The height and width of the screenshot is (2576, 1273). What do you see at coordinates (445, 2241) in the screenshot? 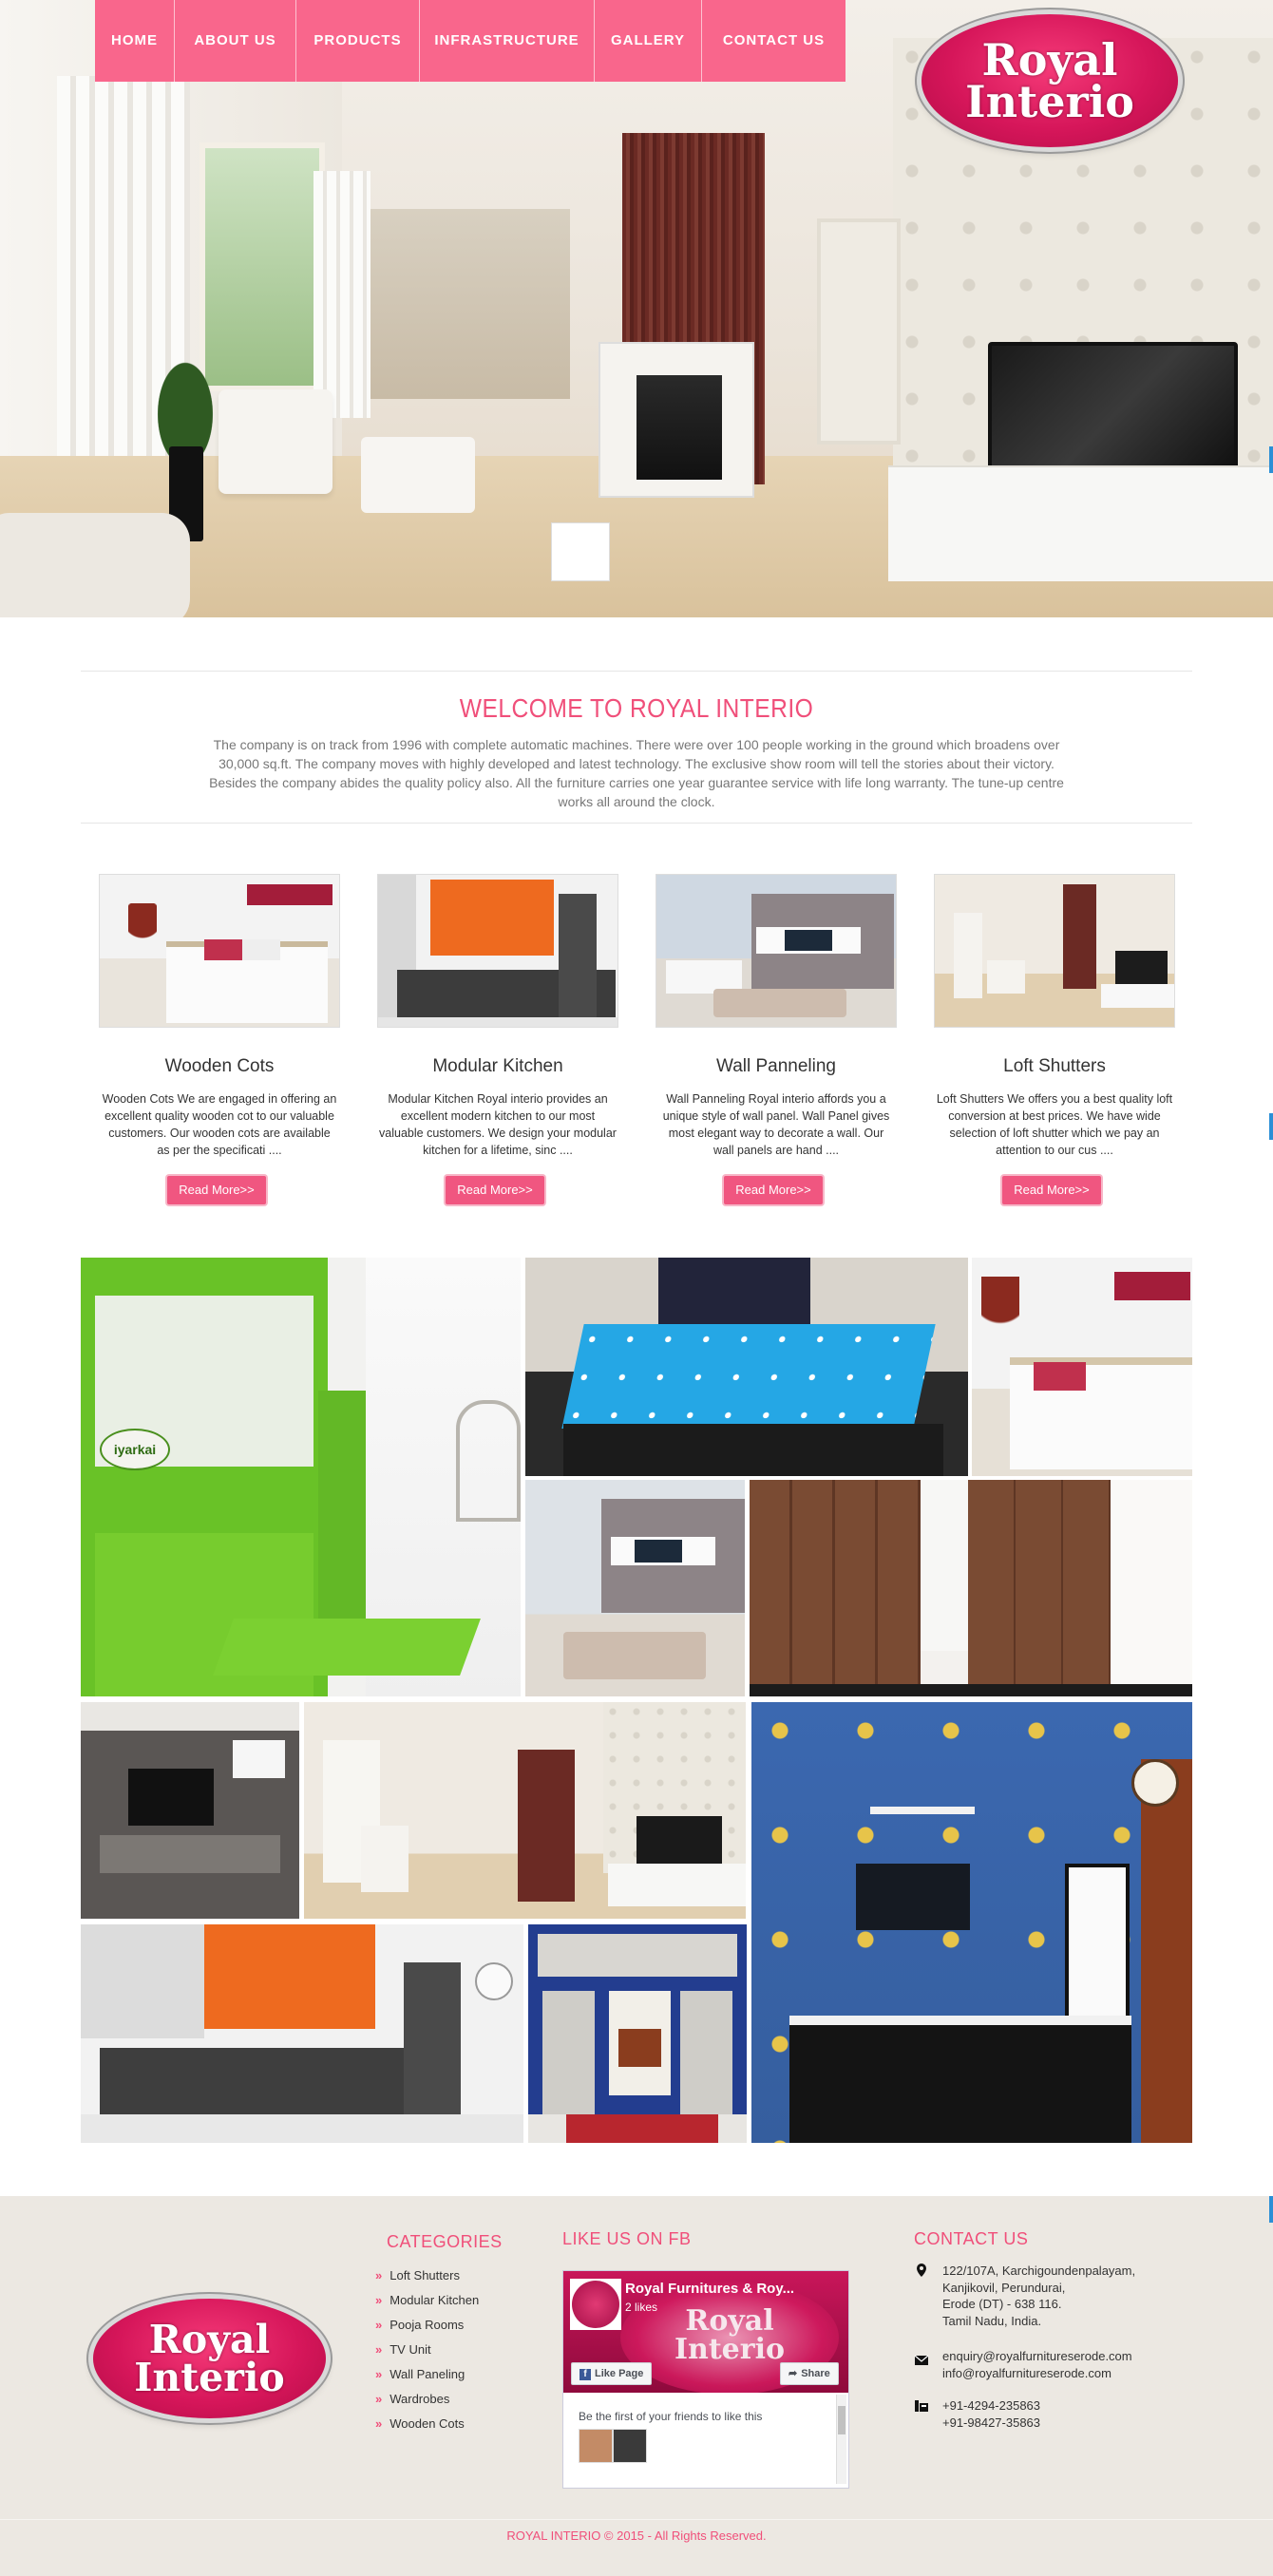
I see `categories-title: CATEGORIES` at bounding box center [445, 2241].